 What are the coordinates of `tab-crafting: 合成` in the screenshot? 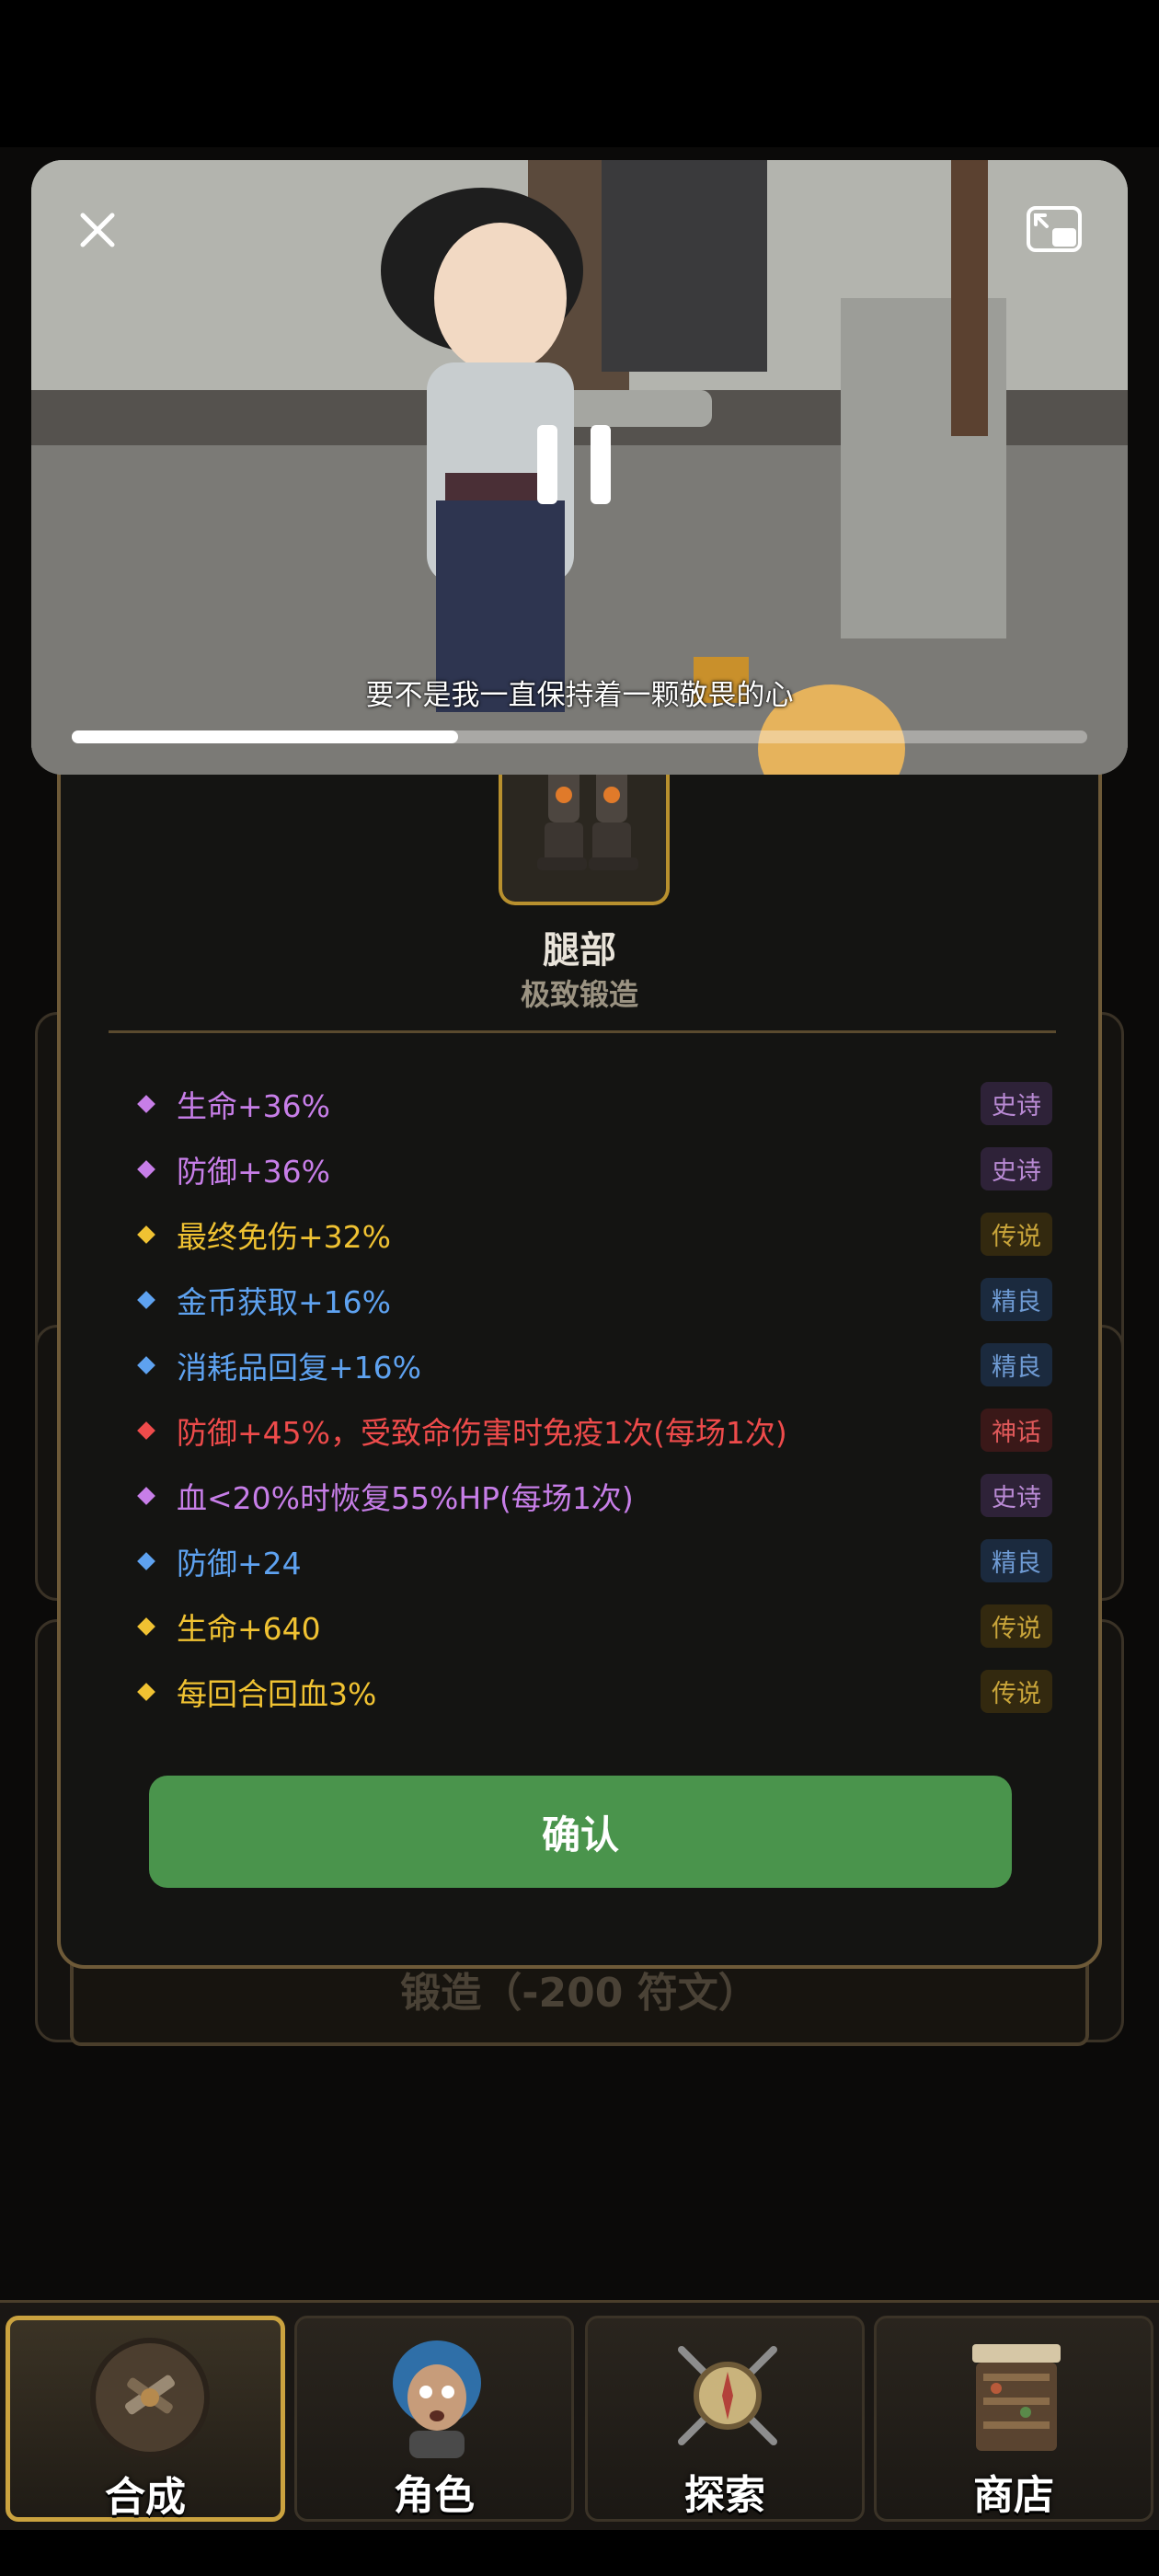 It's located at (145, 2419).